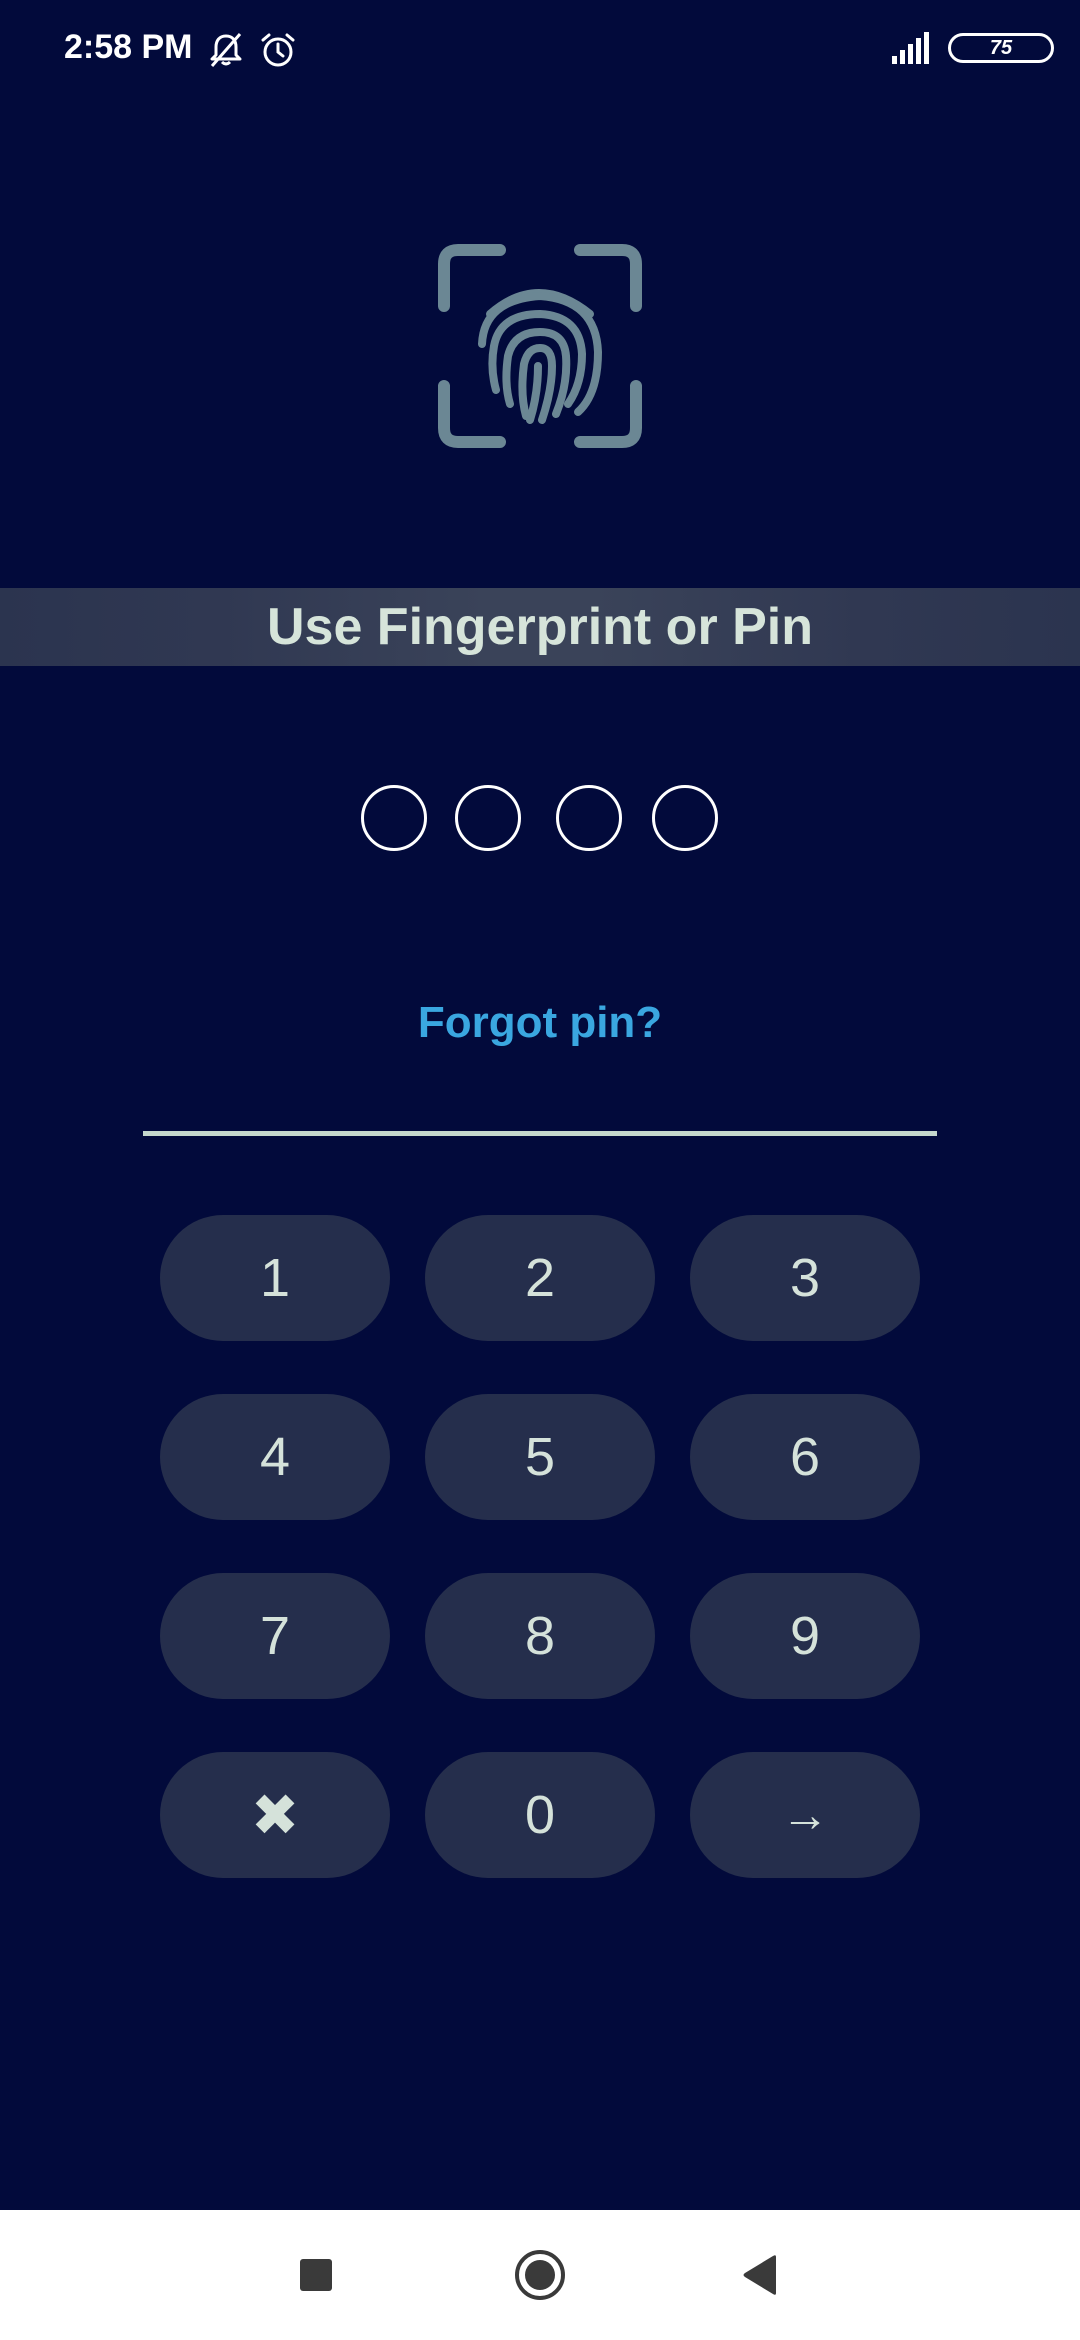 This screenshot has height=2340, width=1080. I want to click on key-2: 2, so click(540, 1278).